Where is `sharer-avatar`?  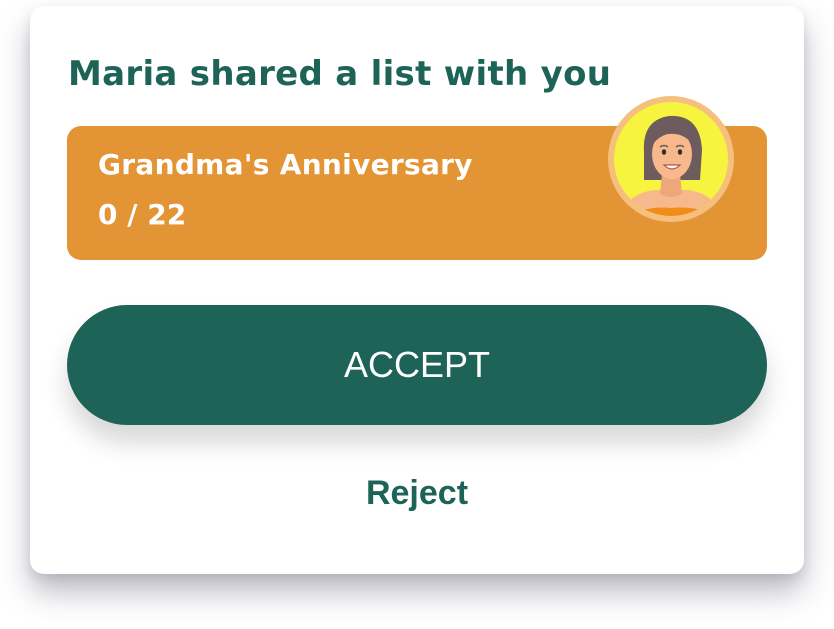
sharer-avatar is located at coordinates (671, 159).